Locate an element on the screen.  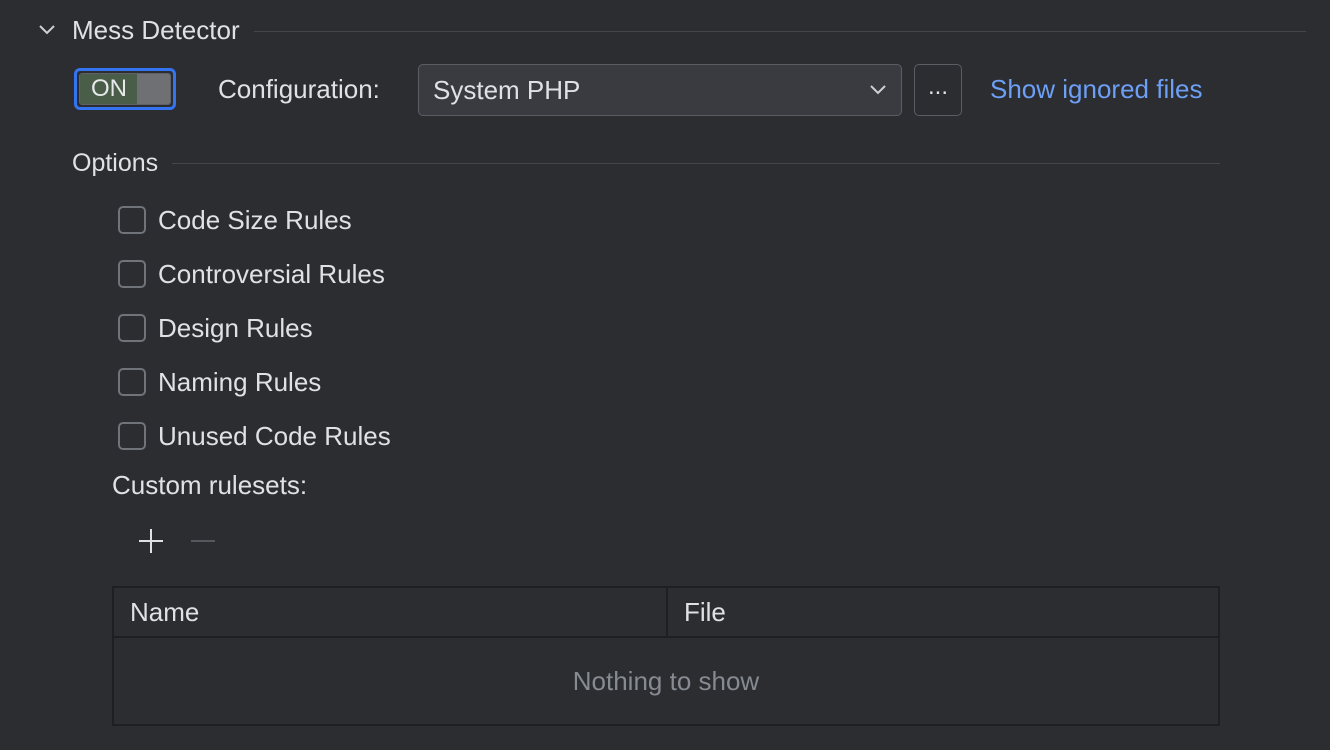
minus-icon is located at coordinates (203, 543).